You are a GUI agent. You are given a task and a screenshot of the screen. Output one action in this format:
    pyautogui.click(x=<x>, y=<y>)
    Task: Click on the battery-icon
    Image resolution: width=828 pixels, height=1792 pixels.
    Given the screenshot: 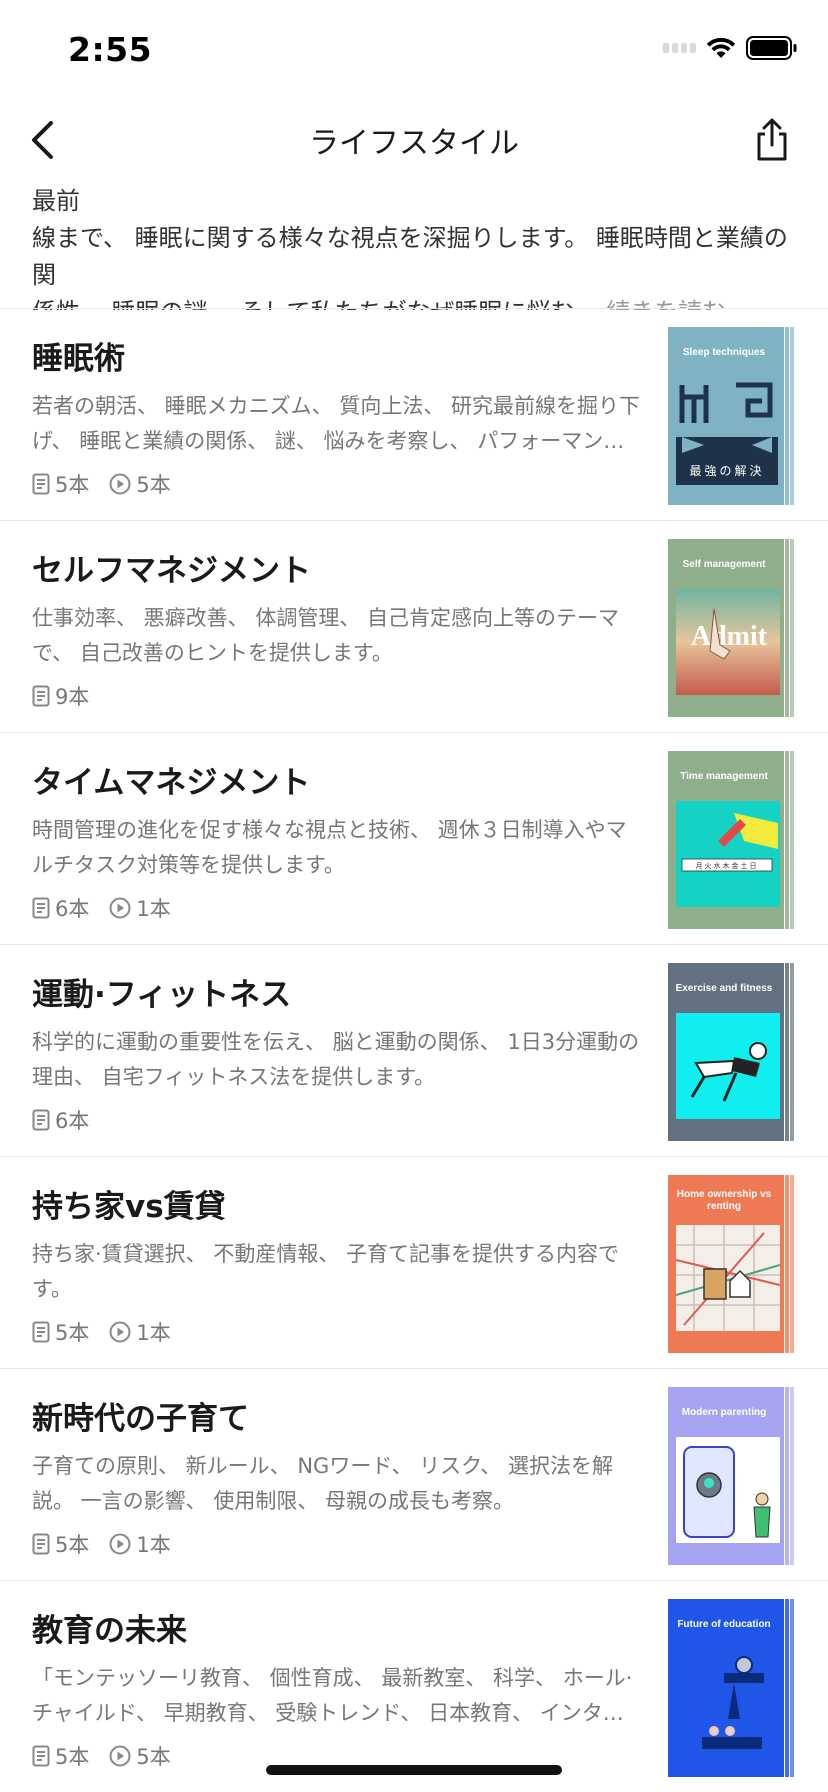 What is the action you would take?
    pyautogui.click(x=771, y=48)
    